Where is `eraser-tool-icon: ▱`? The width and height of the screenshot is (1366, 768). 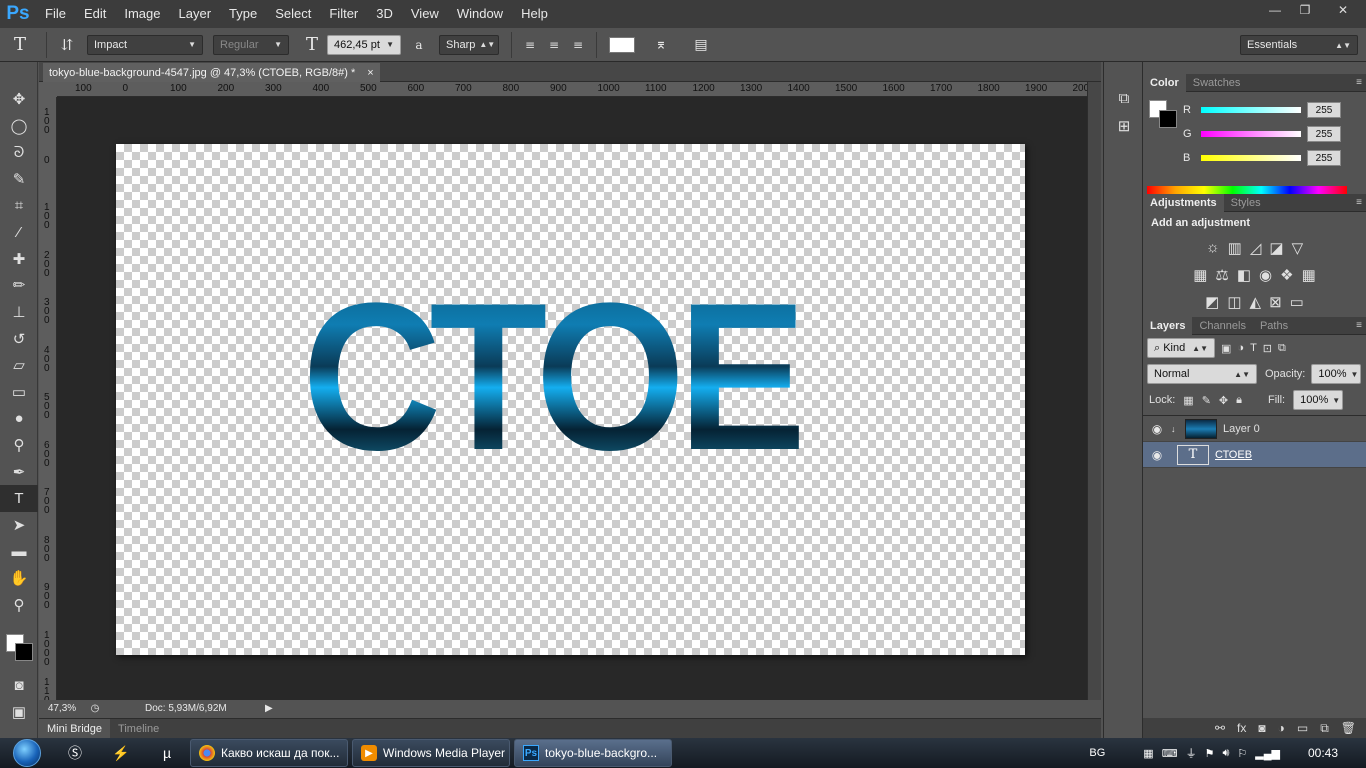
eraser-tool-icon: ▱ is located at coordinates (19, 365).